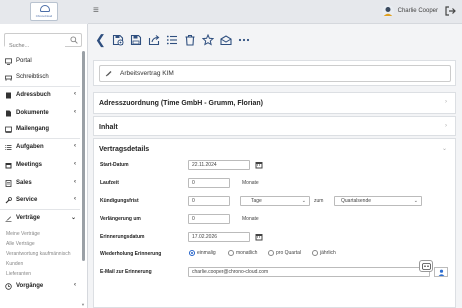 The width and height of the screenshot is (462, 308). Describe the element at coordinates (409, 11) in the screenshot. I see `user-menu: Charlie Cooper` at that location.